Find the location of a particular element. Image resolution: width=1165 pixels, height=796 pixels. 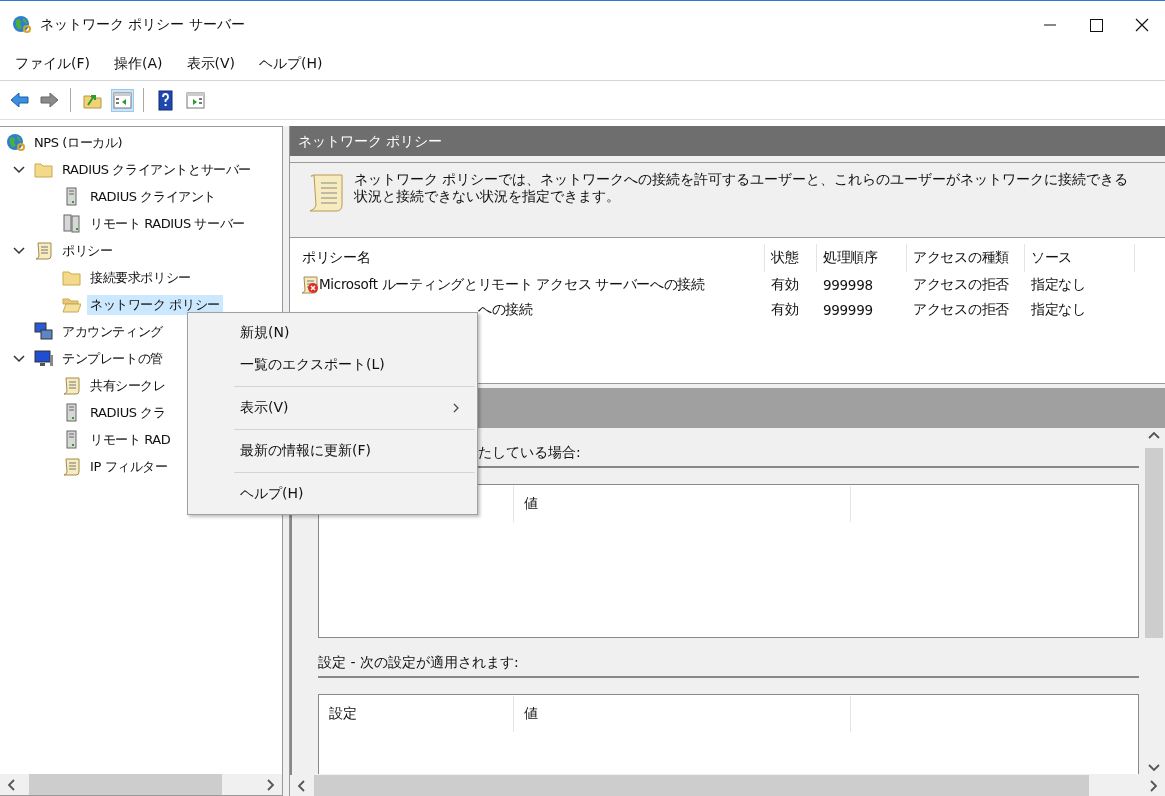

section-title: 設定 - 次の設定が適用されます: is located at coordinates (418, 663).